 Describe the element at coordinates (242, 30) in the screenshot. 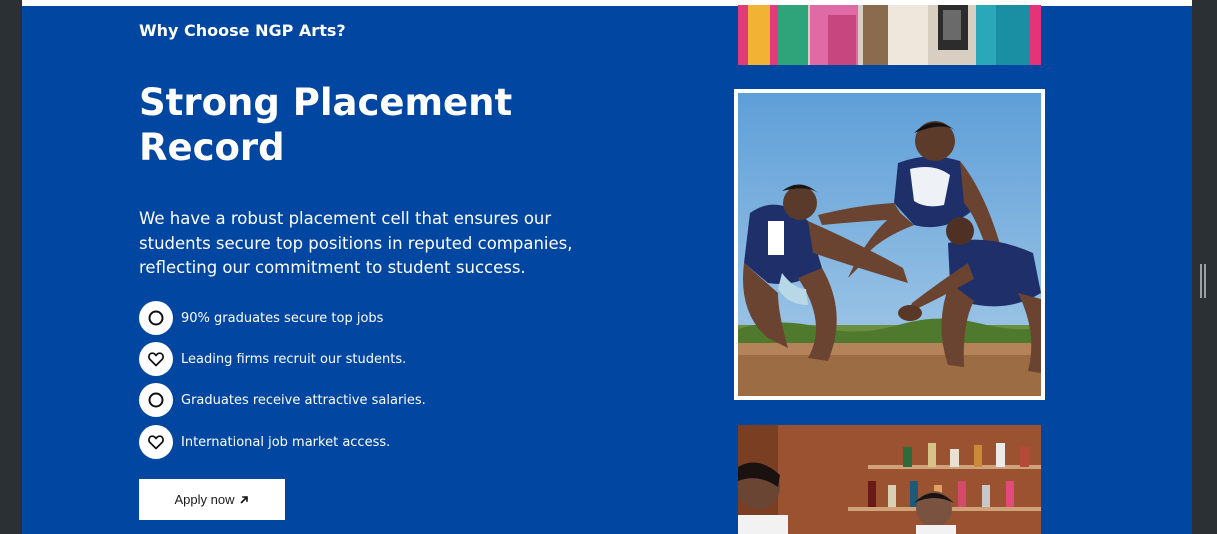

I see `section-eyebrow: Why Choose NGP Arts?` at that location.